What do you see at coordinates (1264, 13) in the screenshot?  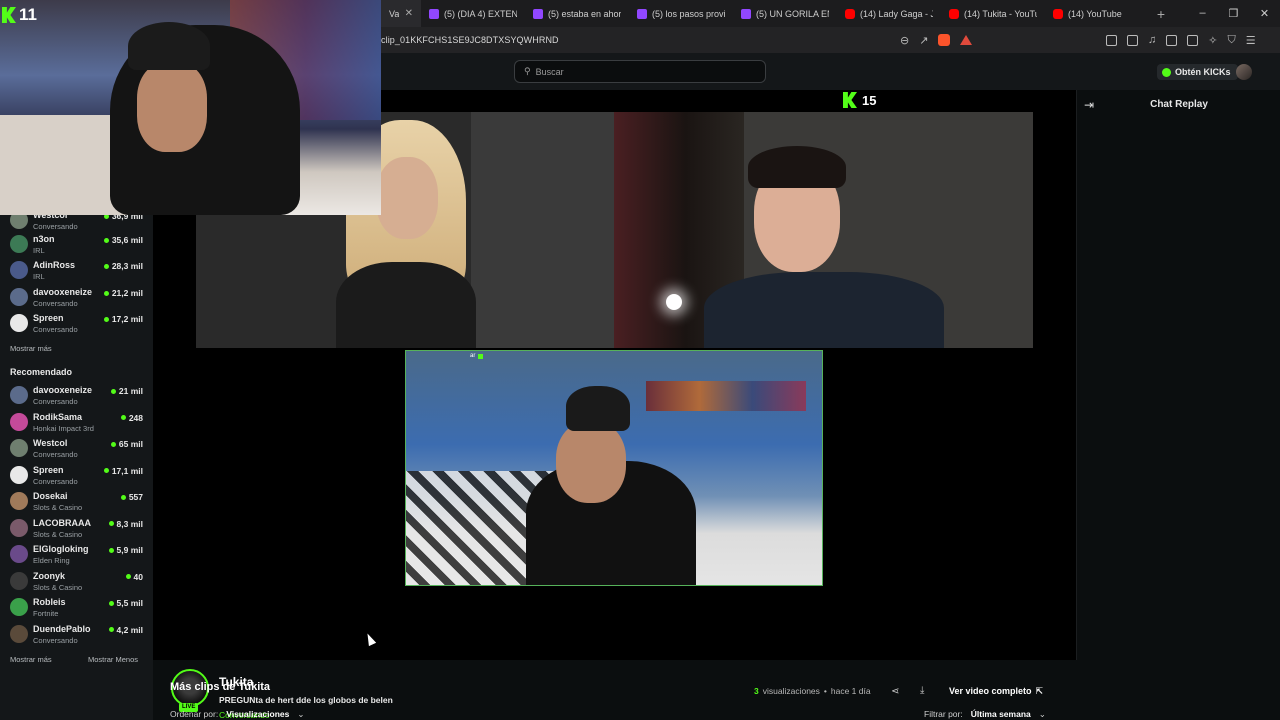 I see `close-window-button: ✕` at bounding box center [1264, 13].